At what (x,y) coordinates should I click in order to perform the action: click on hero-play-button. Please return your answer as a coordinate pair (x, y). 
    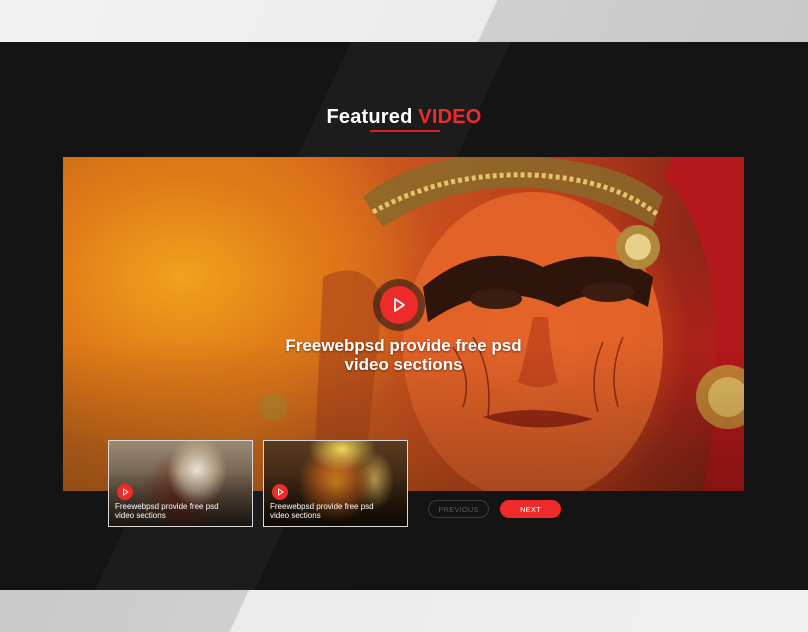
    Looking at the image, I should click on (399, 305).